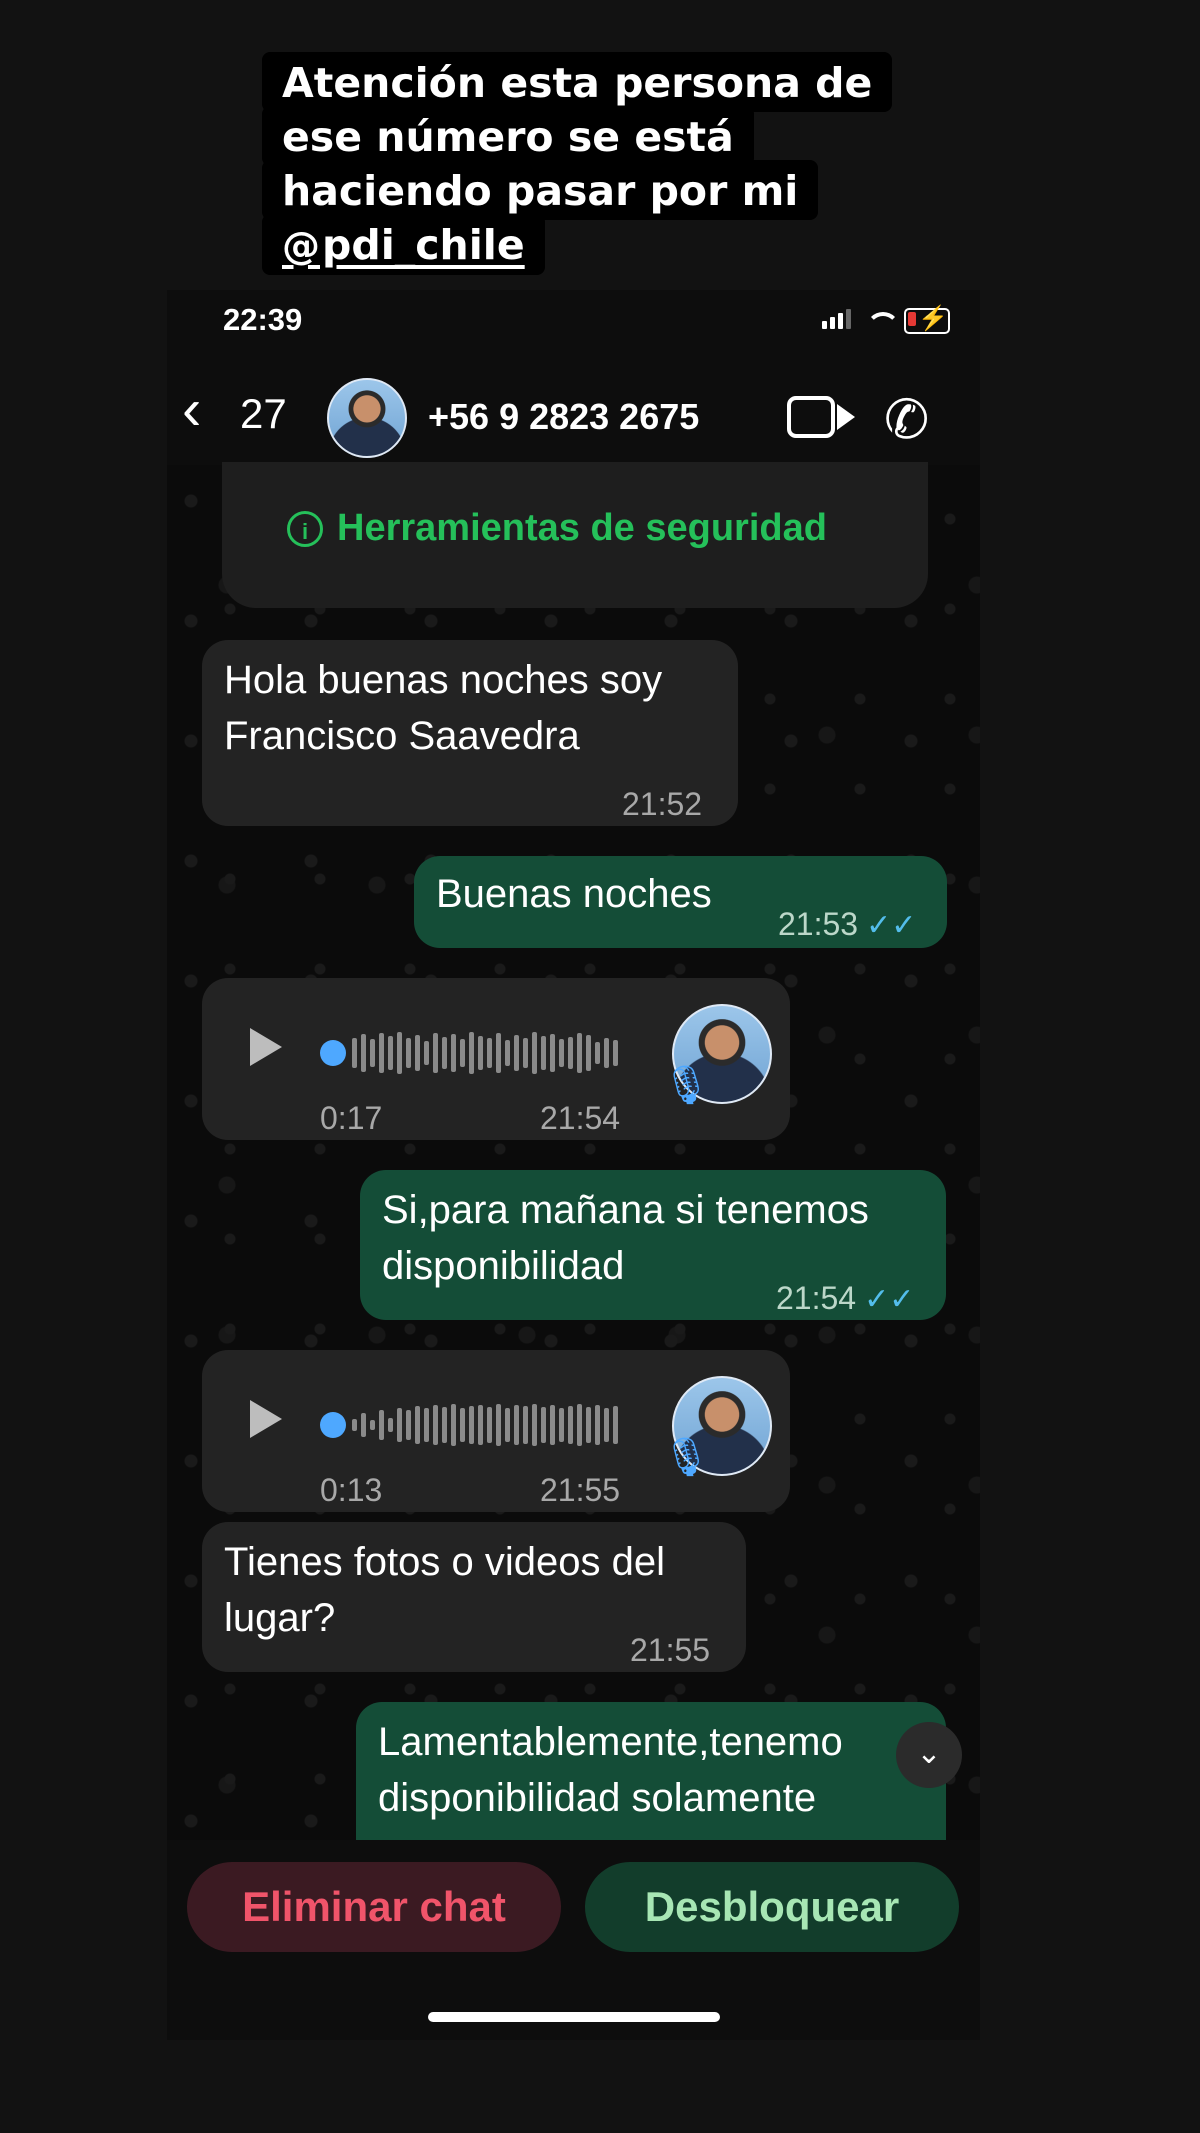 This screenshot has height=2133, width=1200. Describe the element at coordinates (625, 1210) in the screenshot. I see `message-line: Si,para mañana si tenemos` at that location.